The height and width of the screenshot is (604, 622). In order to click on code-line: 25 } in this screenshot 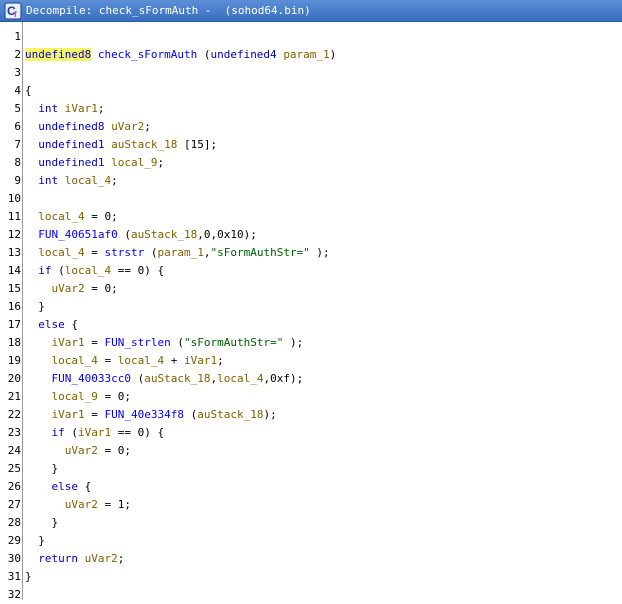, I will do `click(311, 469)`.